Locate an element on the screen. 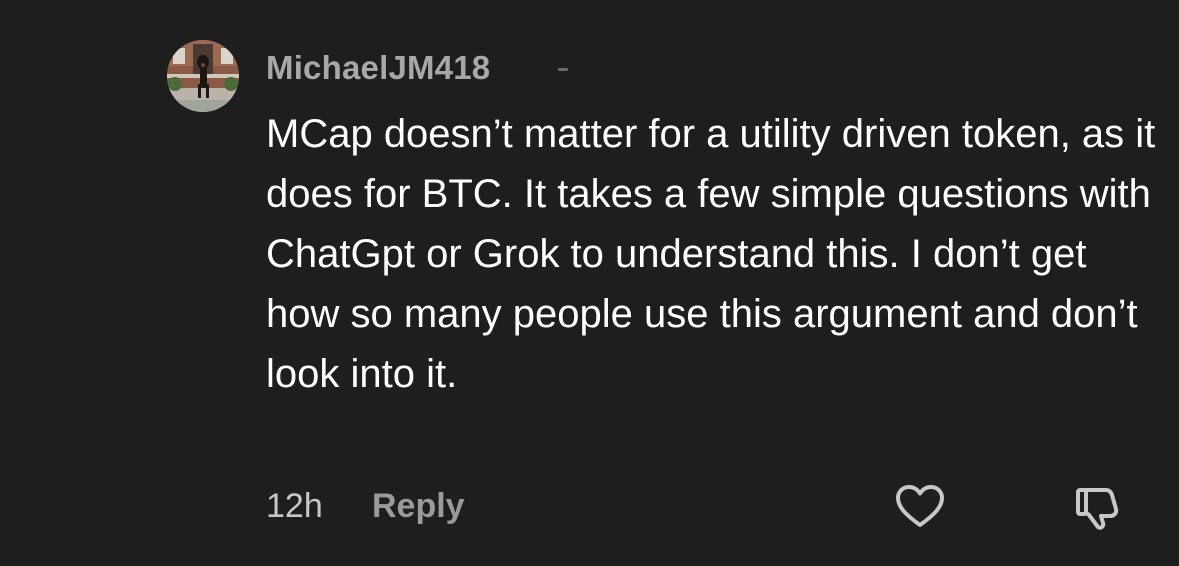  comment-footer: 12h Reply is located at coordinates (706, 507).